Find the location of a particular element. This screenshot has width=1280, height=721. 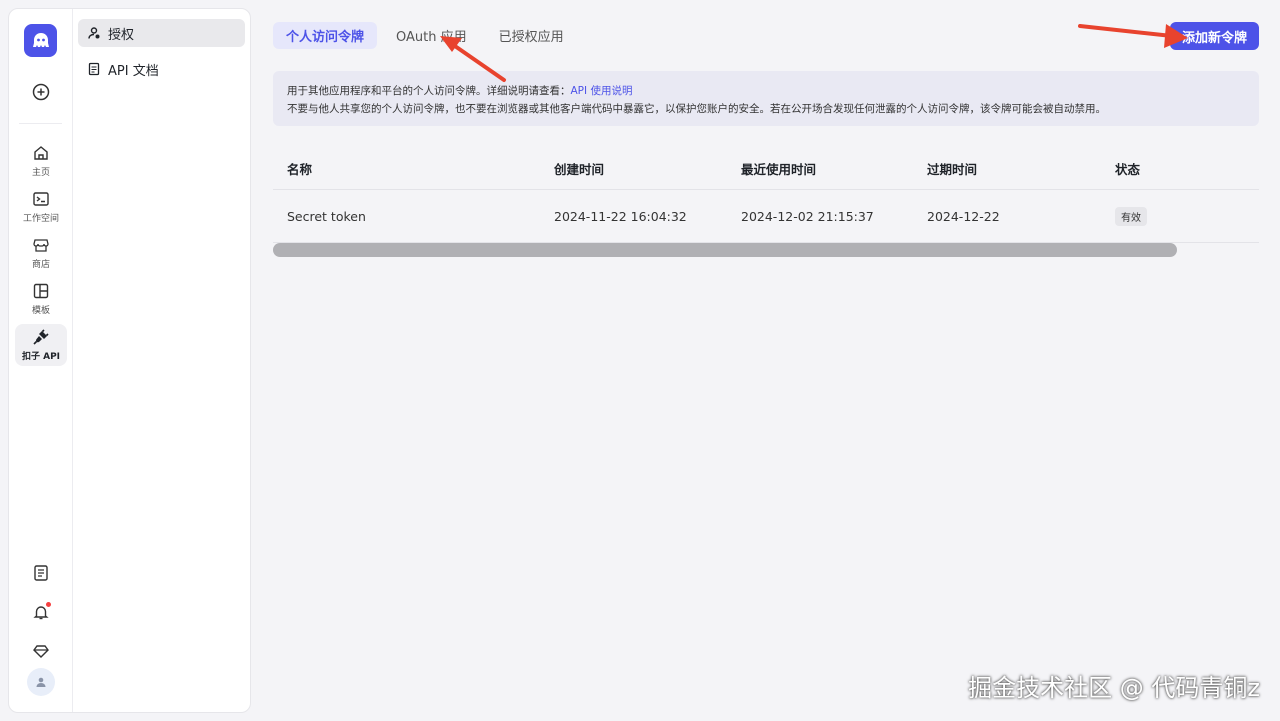

create-button is located at coordinates (41, 92).